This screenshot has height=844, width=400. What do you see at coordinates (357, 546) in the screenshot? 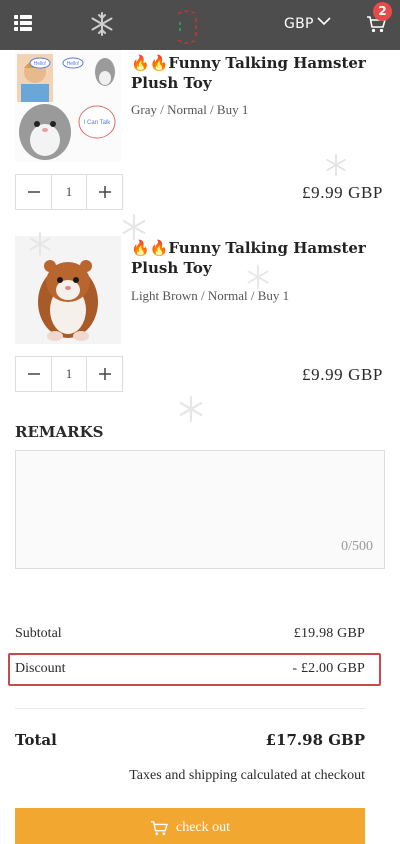
I see `remarks-char-counter: 0/500` at bounding box center [357, 546].